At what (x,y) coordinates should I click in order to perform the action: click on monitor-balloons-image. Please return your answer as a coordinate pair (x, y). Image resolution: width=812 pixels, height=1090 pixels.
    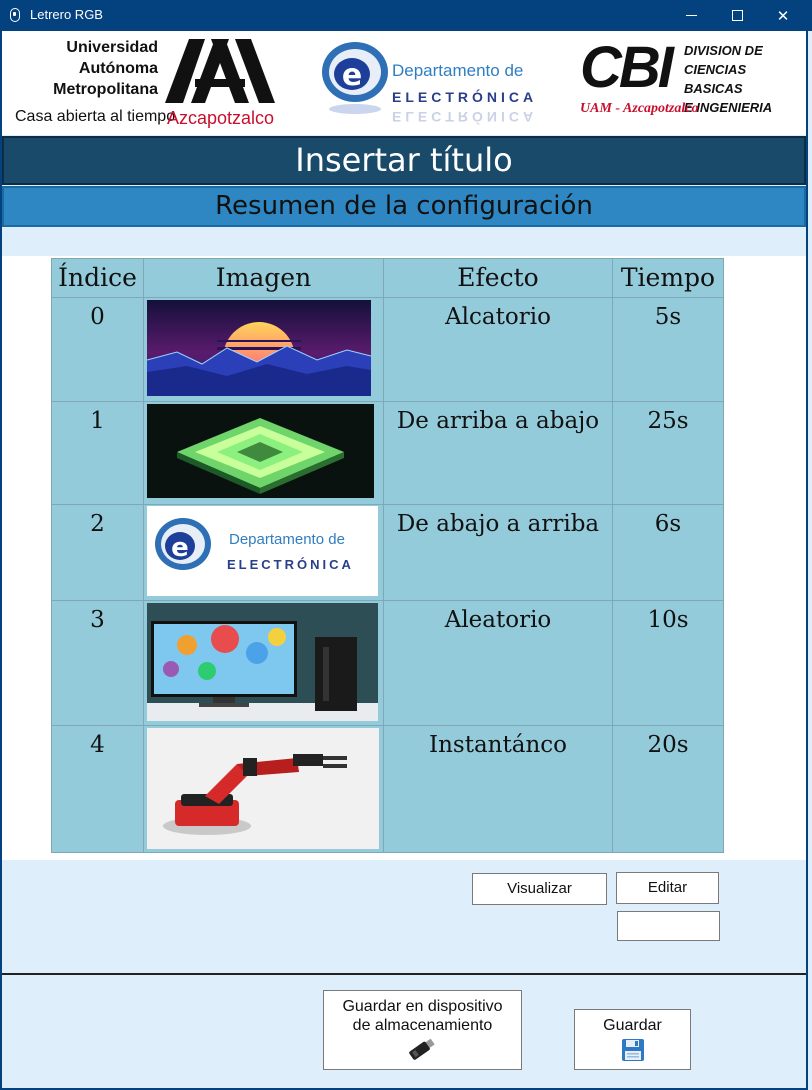
    Looking at the image, I should click on (262, 662).